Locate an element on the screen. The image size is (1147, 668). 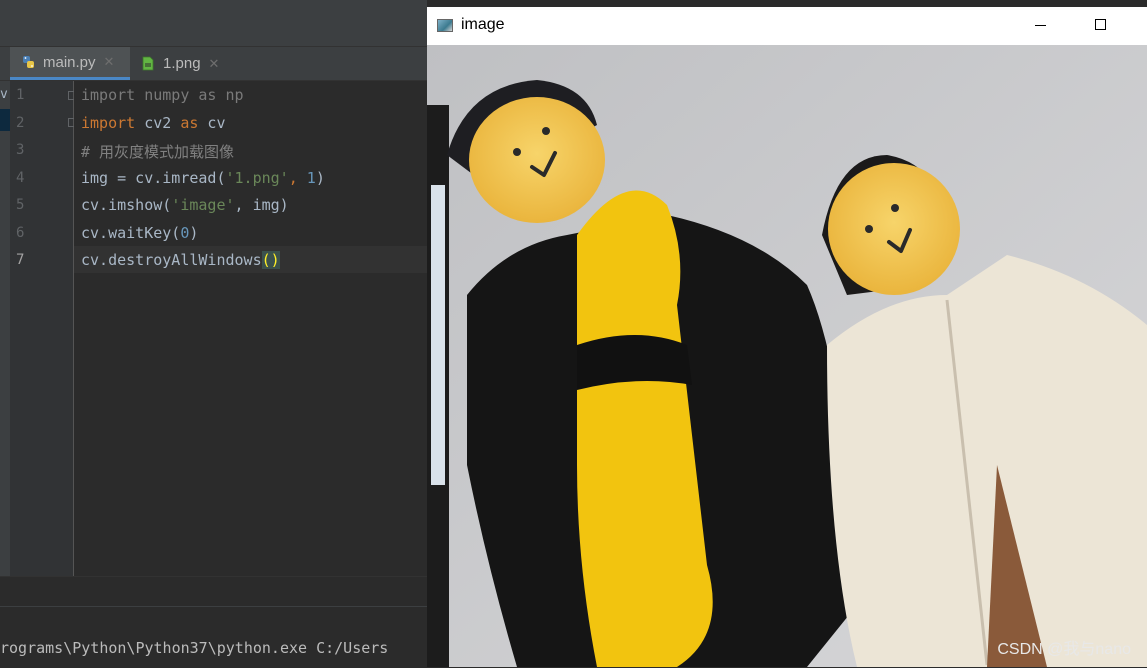
maximize-icon is located at coordinates (1100, 24).